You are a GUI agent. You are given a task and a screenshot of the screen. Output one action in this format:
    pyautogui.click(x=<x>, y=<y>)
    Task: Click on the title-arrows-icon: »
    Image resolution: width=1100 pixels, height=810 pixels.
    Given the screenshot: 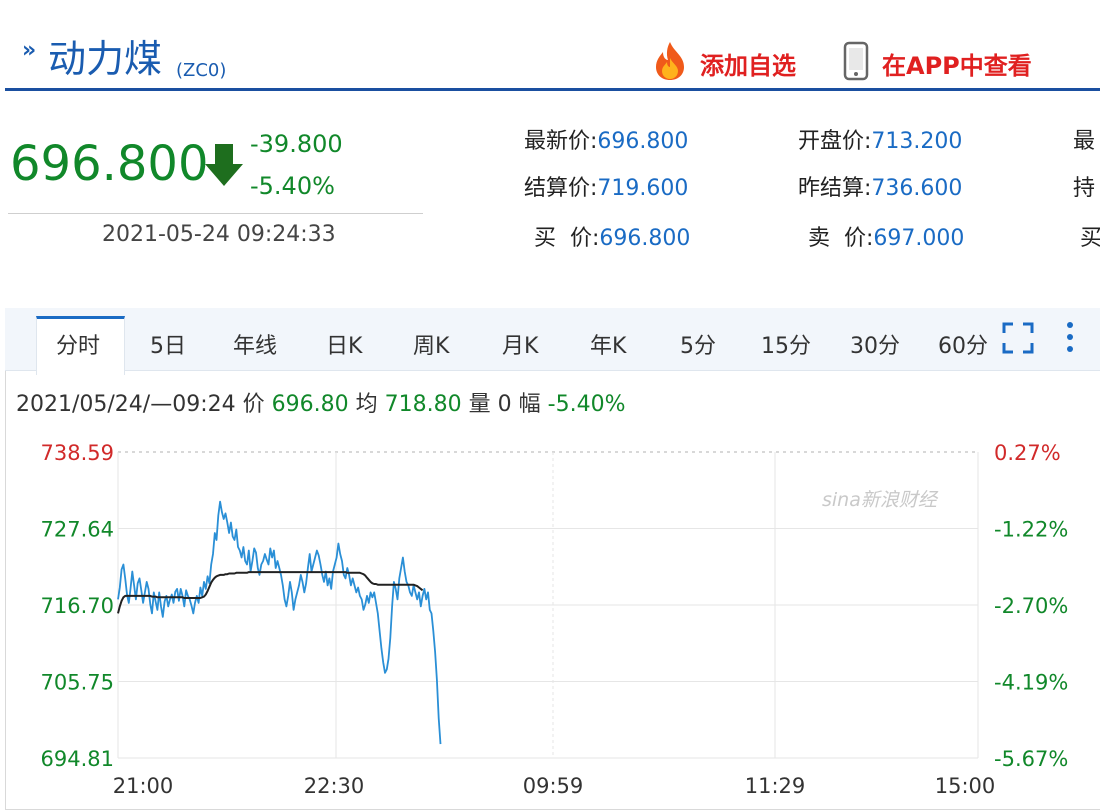 What is the action you would take?
    pyautogui.click(x=29, y=50)
    